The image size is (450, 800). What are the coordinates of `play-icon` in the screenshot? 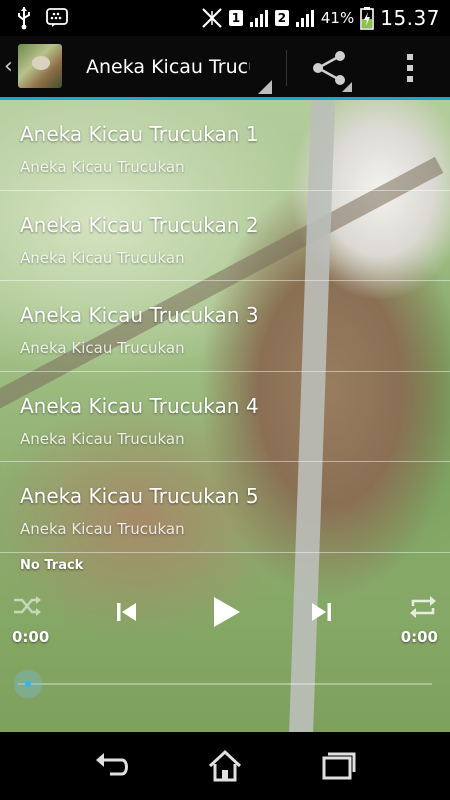 It's located at (225, 612).